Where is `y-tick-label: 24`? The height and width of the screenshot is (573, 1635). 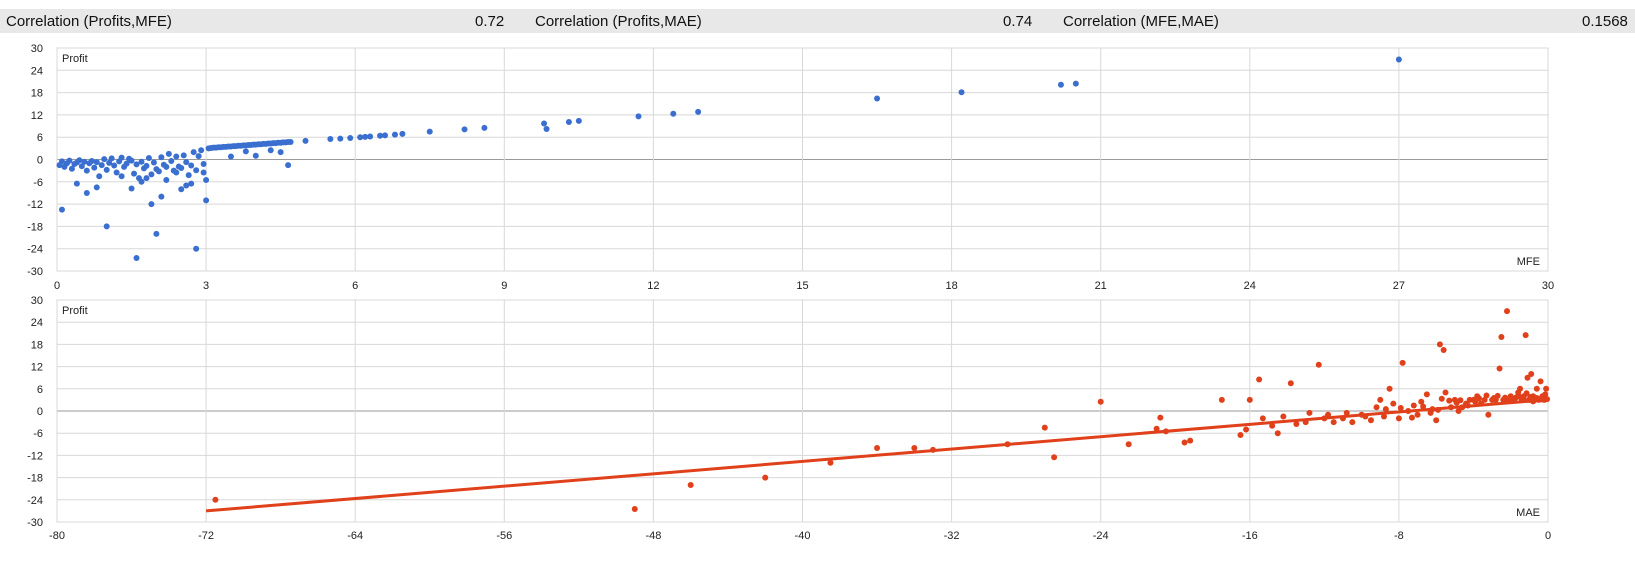 y-tick-label: 24 is located at coordinates (37, 71).